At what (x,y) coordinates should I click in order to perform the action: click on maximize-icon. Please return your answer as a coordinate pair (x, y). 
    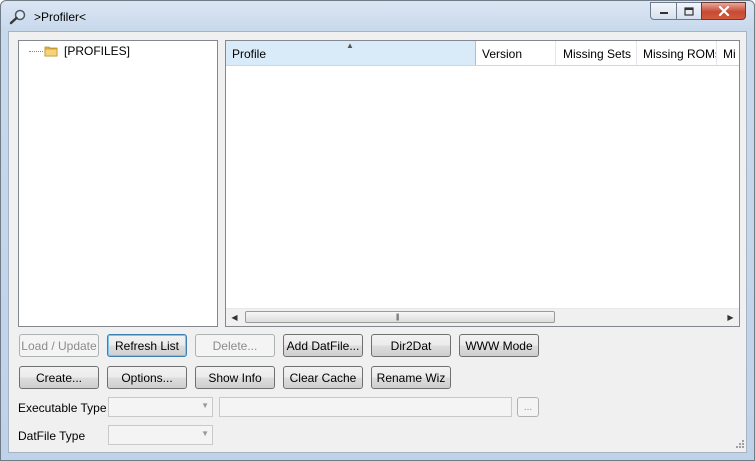
    Looking at the image, I should click on (689, 11).